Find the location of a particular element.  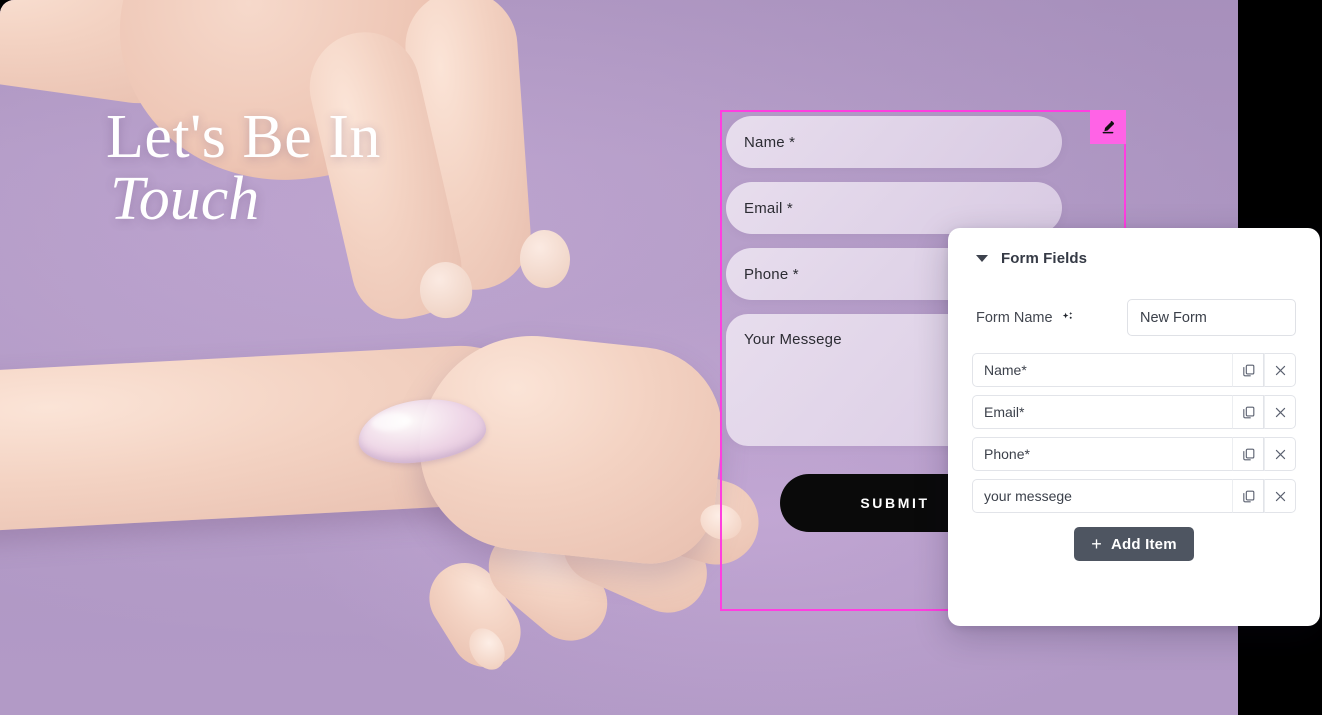

caret-down-icon is located at coordinates (982, 258).